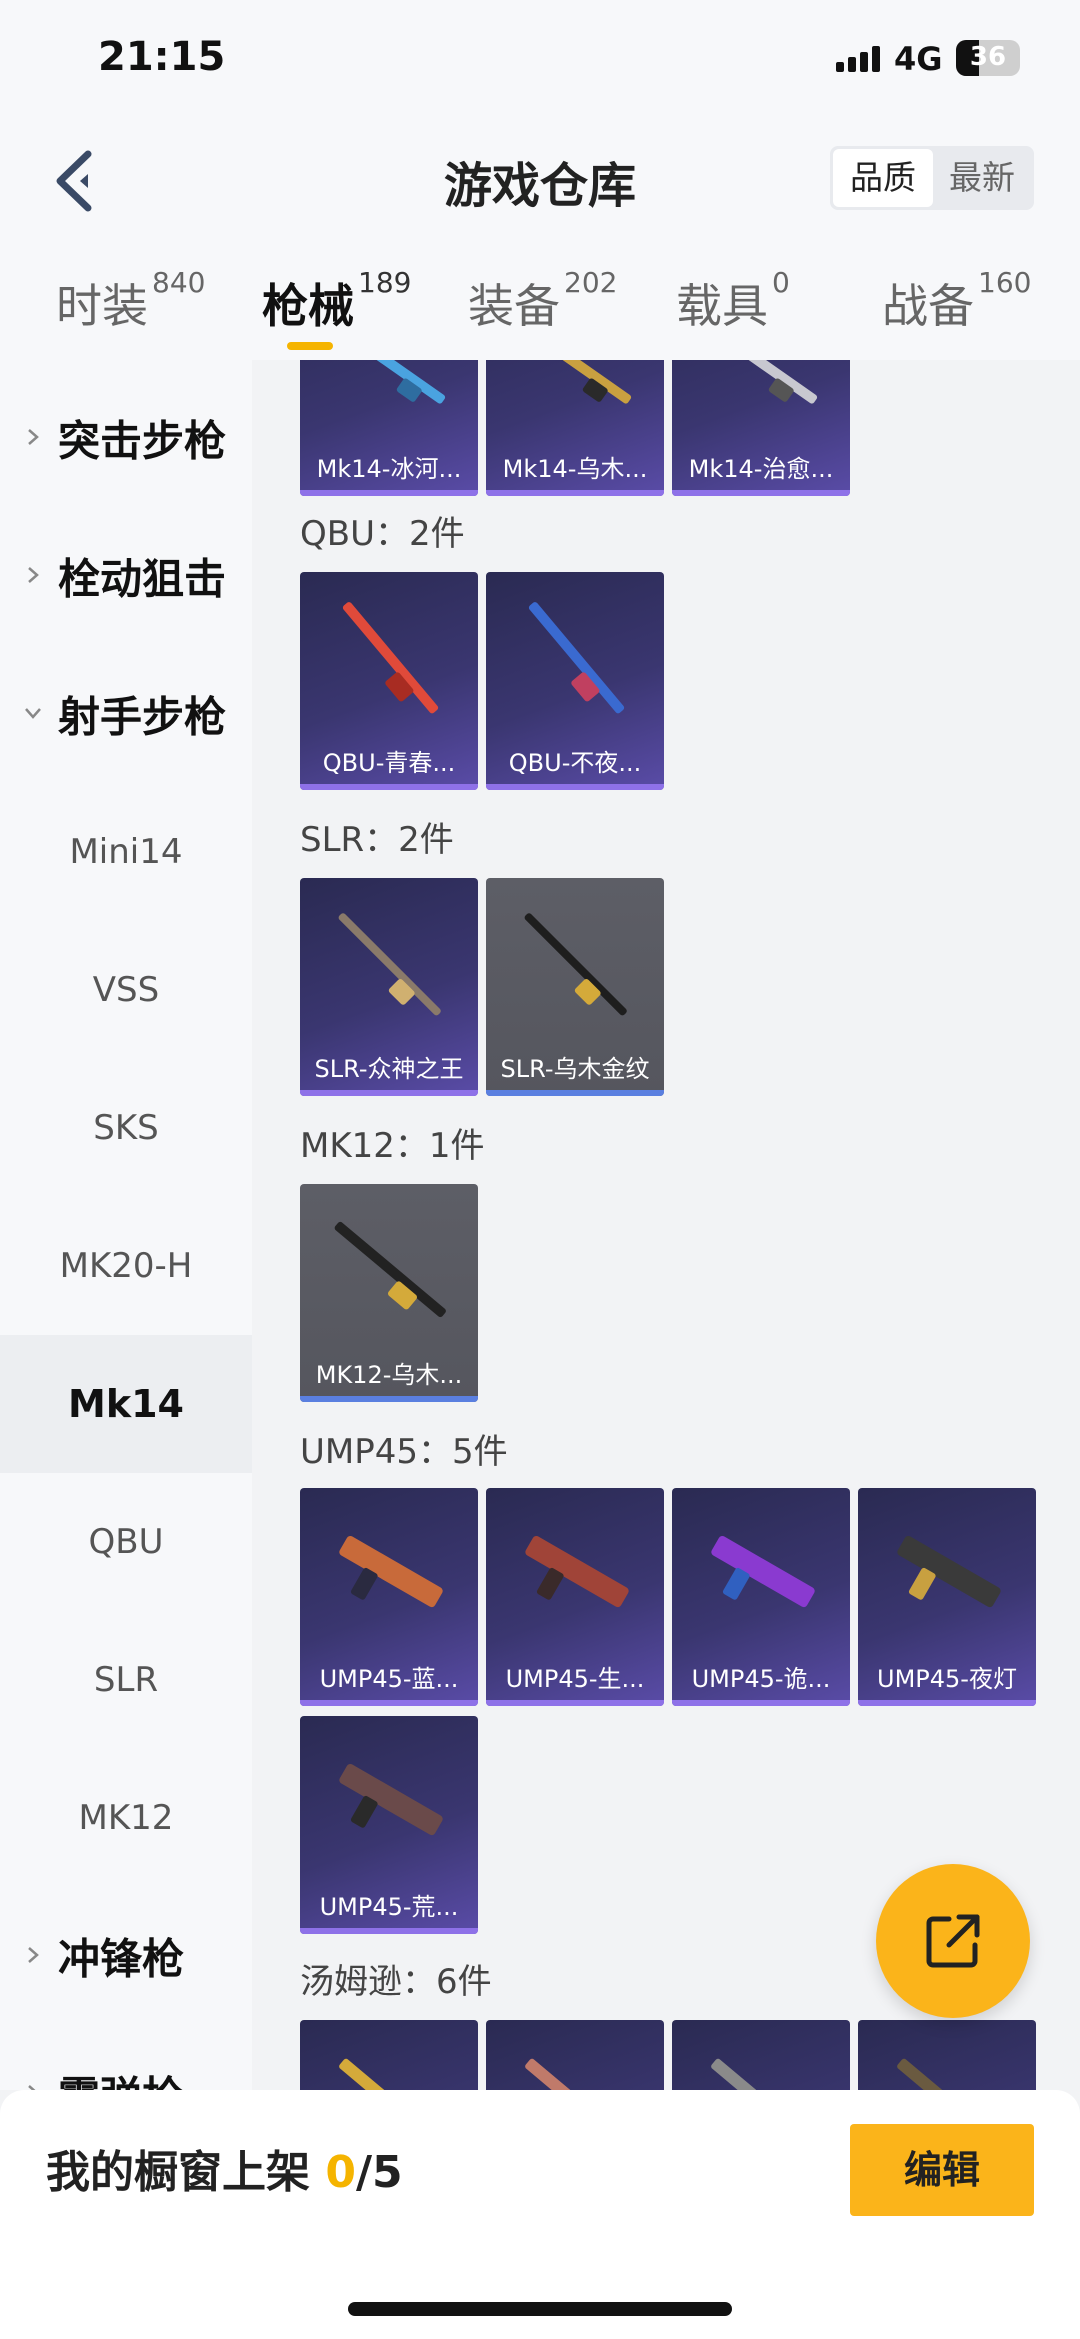  What do you see at coordinates (377, 840) in the screenshot?
I see `section-title-slr: SLR：2件` at bounding box center [377, 840].